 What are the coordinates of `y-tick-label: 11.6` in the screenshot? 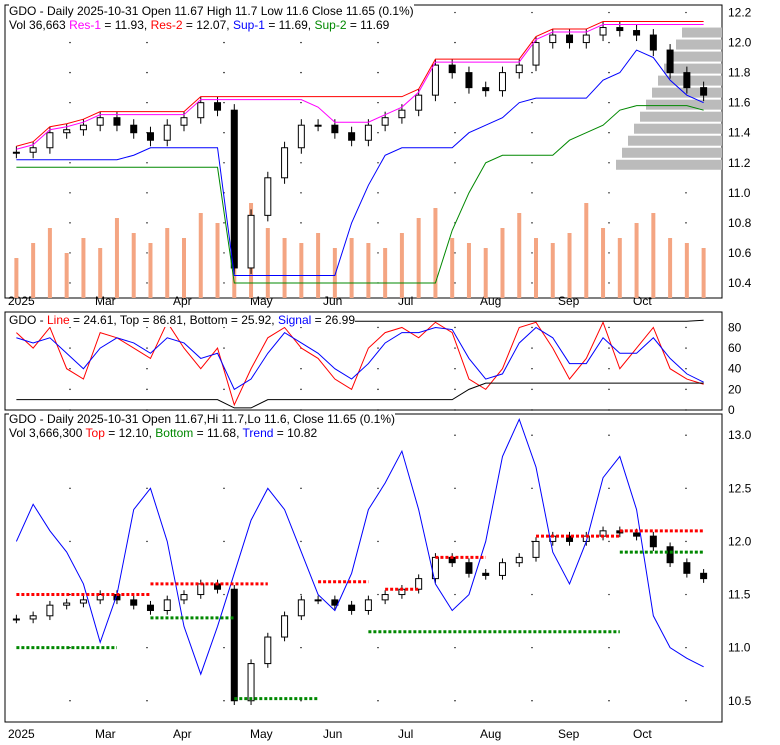 It's located at (739, 103).